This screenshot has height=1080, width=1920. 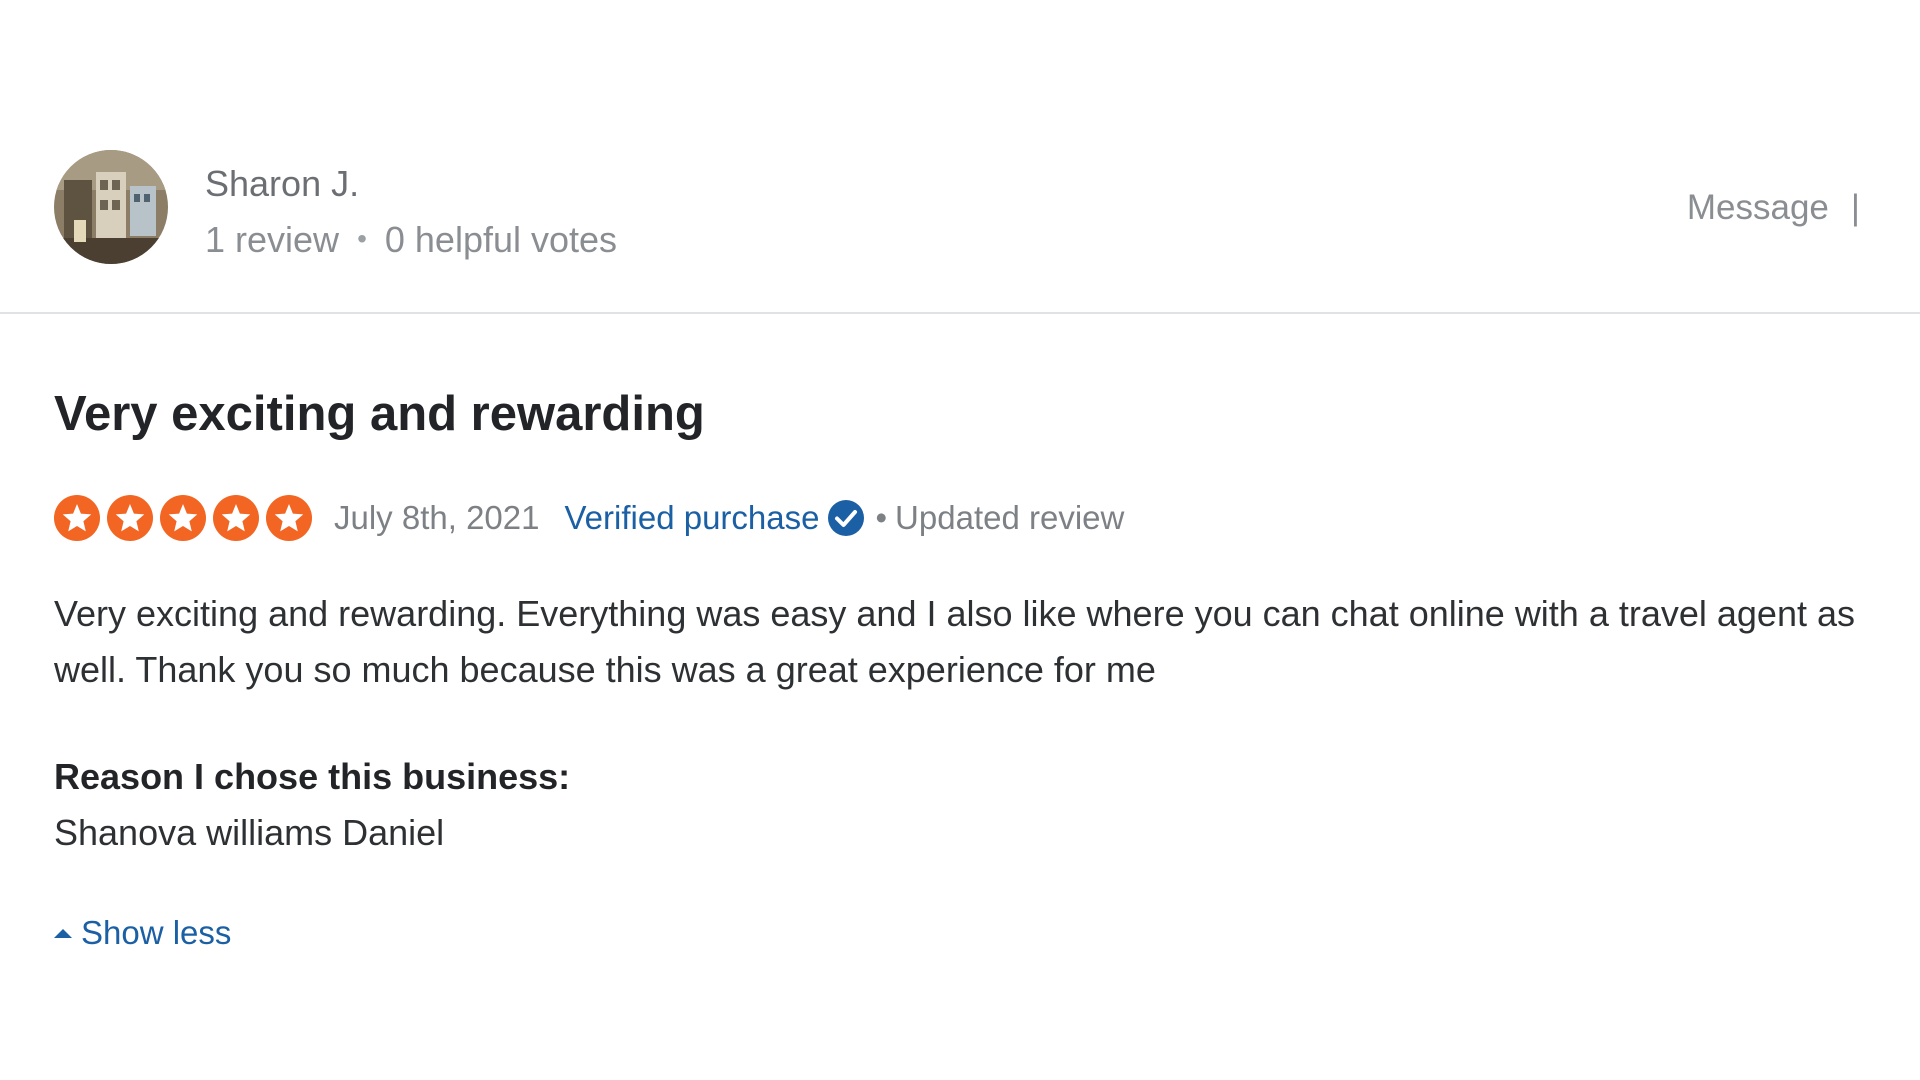 What do you see at coordinates (272, 239) in the screenshot?
I see `review-count: 1 review` at bounding box center [272, 239].